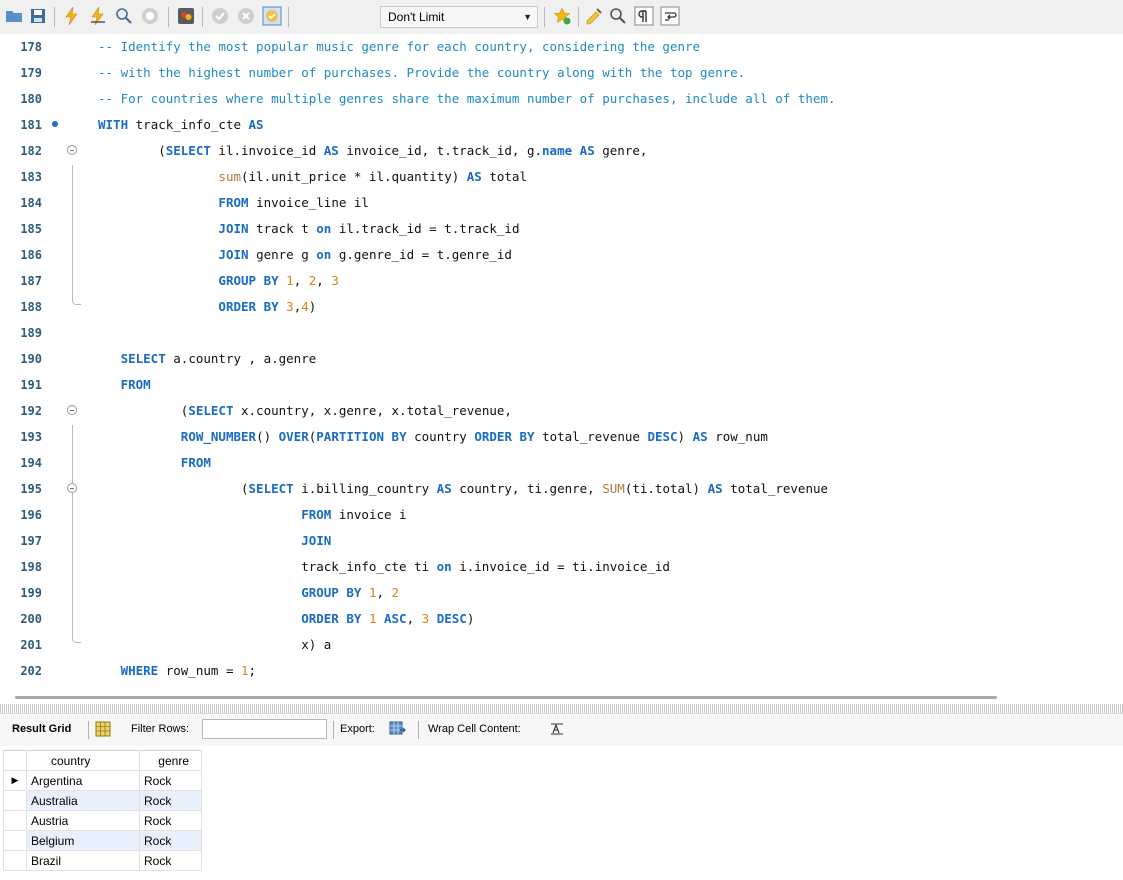 Image resolution: width=1123 pixels, height=880 pixels. Describe the element at coordinates (327, 228) in the screenshot. I see `code-token: on` at that location.